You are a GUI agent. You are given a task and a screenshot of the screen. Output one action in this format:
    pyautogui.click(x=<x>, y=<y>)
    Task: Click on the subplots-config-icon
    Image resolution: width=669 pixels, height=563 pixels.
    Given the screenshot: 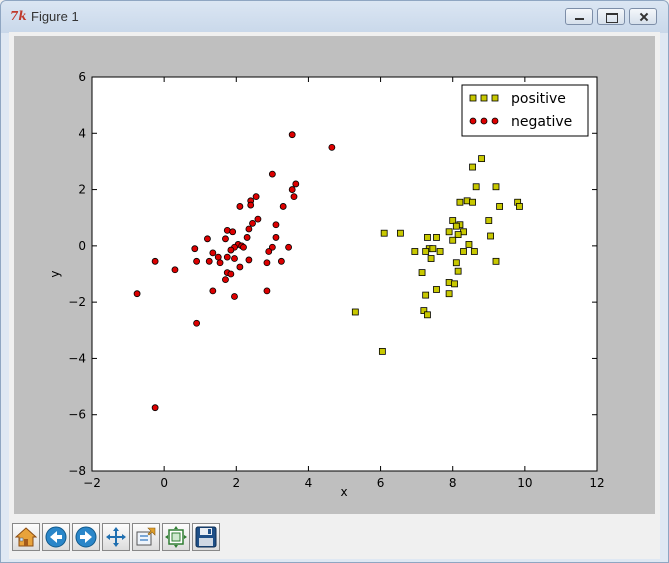 What is the action you would take?
    pyautogui.click(x=176, y=537)
    